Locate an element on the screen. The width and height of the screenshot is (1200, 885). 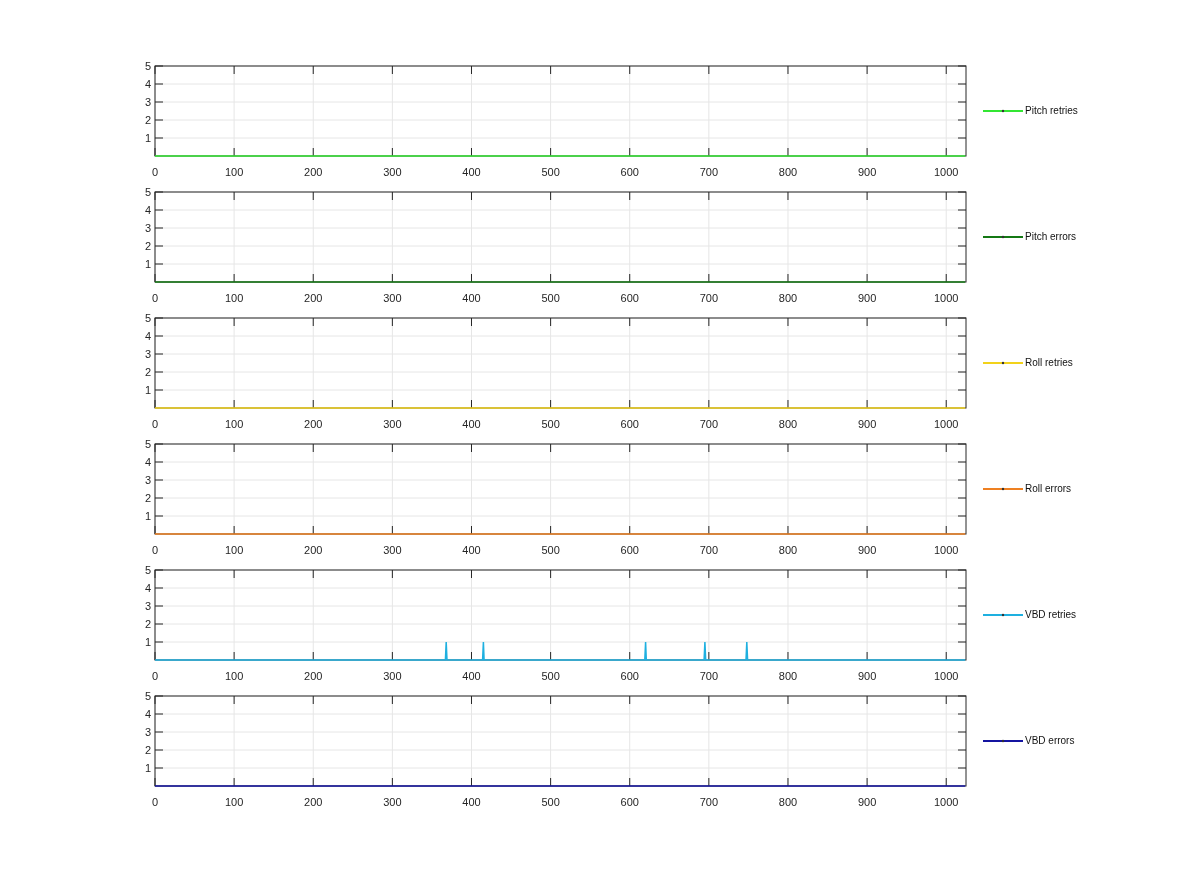
legend-label: Pitch retries is located at coordinates (1051, 110).